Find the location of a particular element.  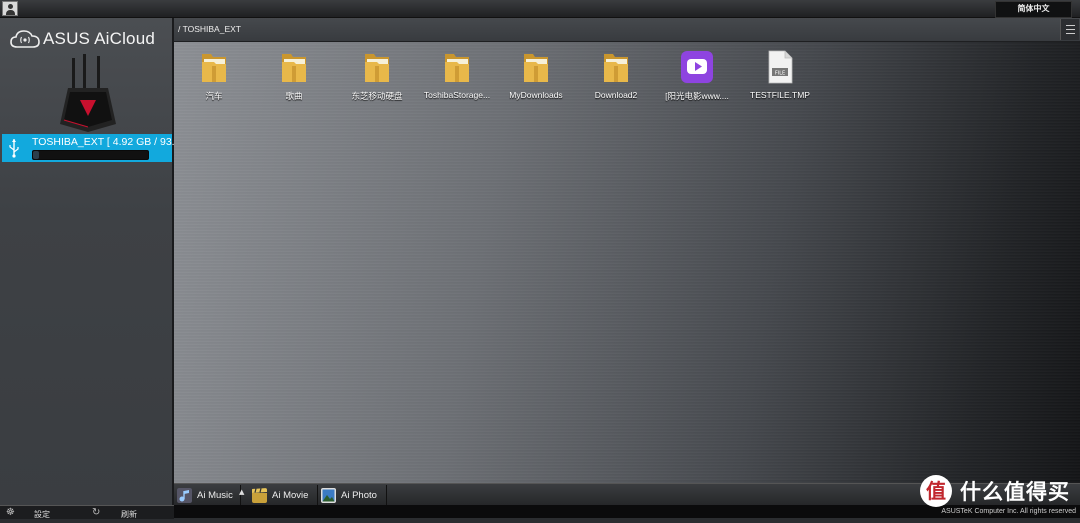

breadcrumb: / TOSHIBA_EXT is located at coordinates (627, 30).